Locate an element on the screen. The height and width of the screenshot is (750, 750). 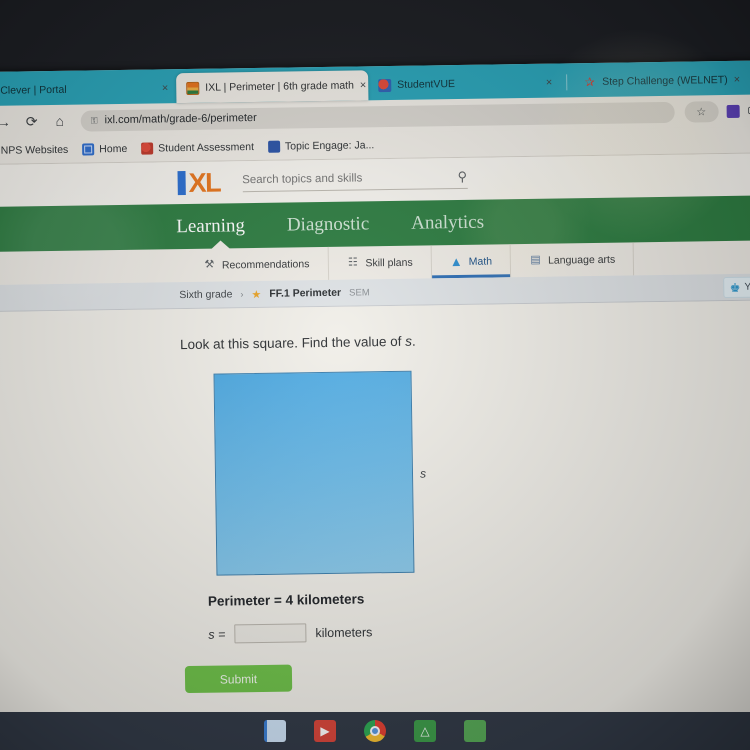
nav-item-analytics: Analytics is located at coordinates (447, 222).